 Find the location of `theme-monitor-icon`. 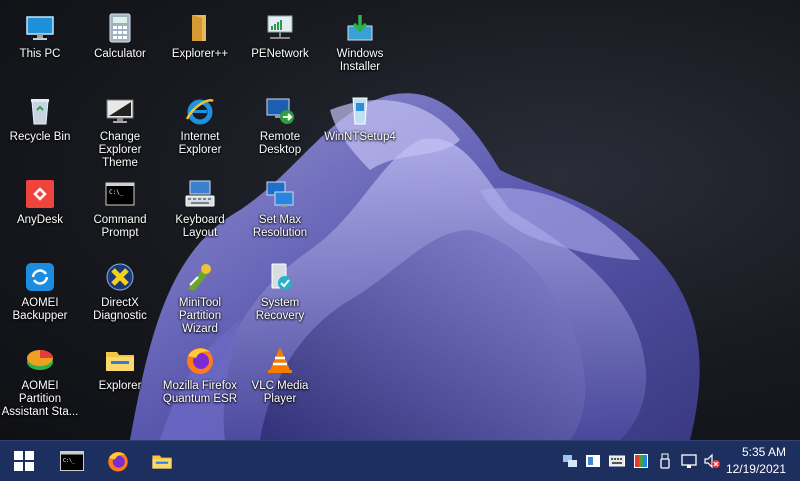

theme-monitor-icon is located at coordinates (120, 111).